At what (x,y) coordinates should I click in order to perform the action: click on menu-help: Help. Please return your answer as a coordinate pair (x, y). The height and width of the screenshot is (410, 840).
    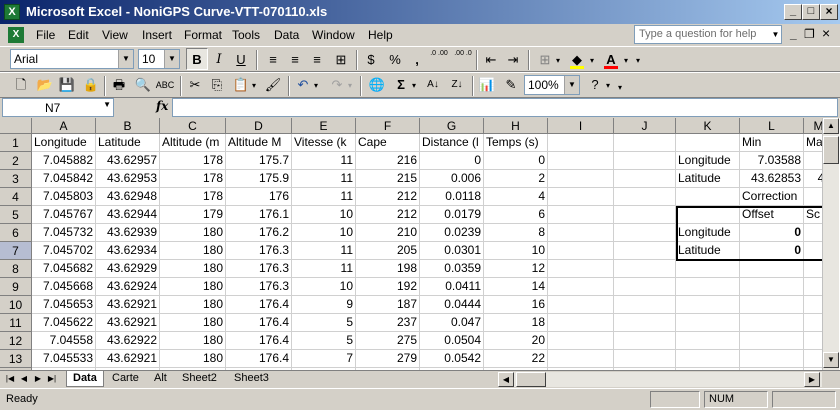
    Looking at the image, I should click on (380, 35).